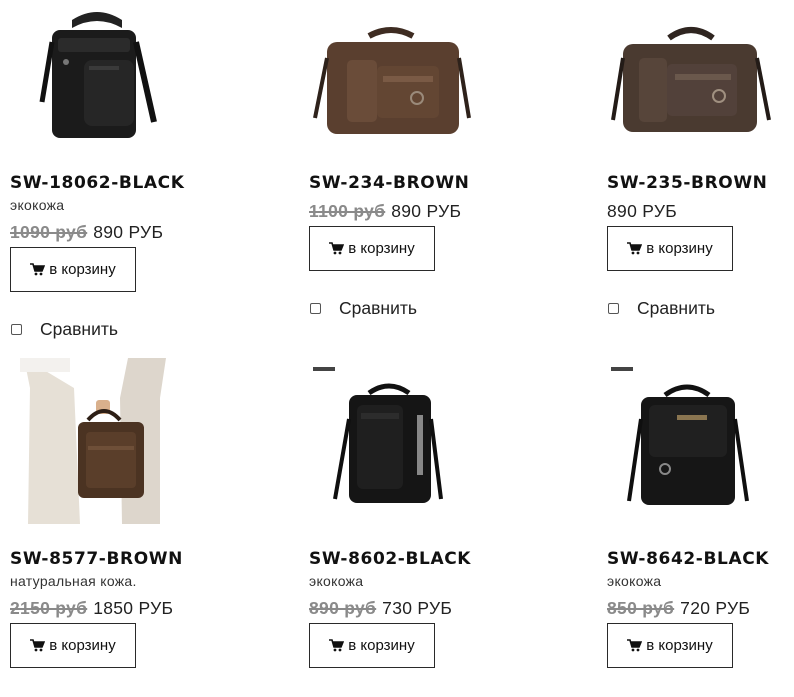 This screenshot has height=697, width=794. Describe the element at coordinates (380, 608) in the screenshot. I see `product-prices: 890 руб 730 РУБ` at that location.